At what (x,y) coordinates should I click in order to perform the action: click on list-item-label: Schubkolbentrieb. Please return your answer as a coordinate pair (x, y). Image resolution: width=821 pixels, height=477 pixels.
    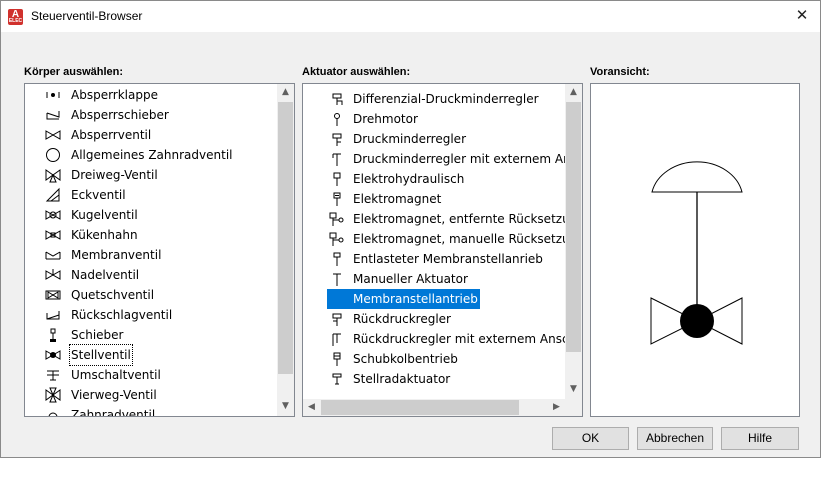
    Looking at the image, I should click on (405, 359).